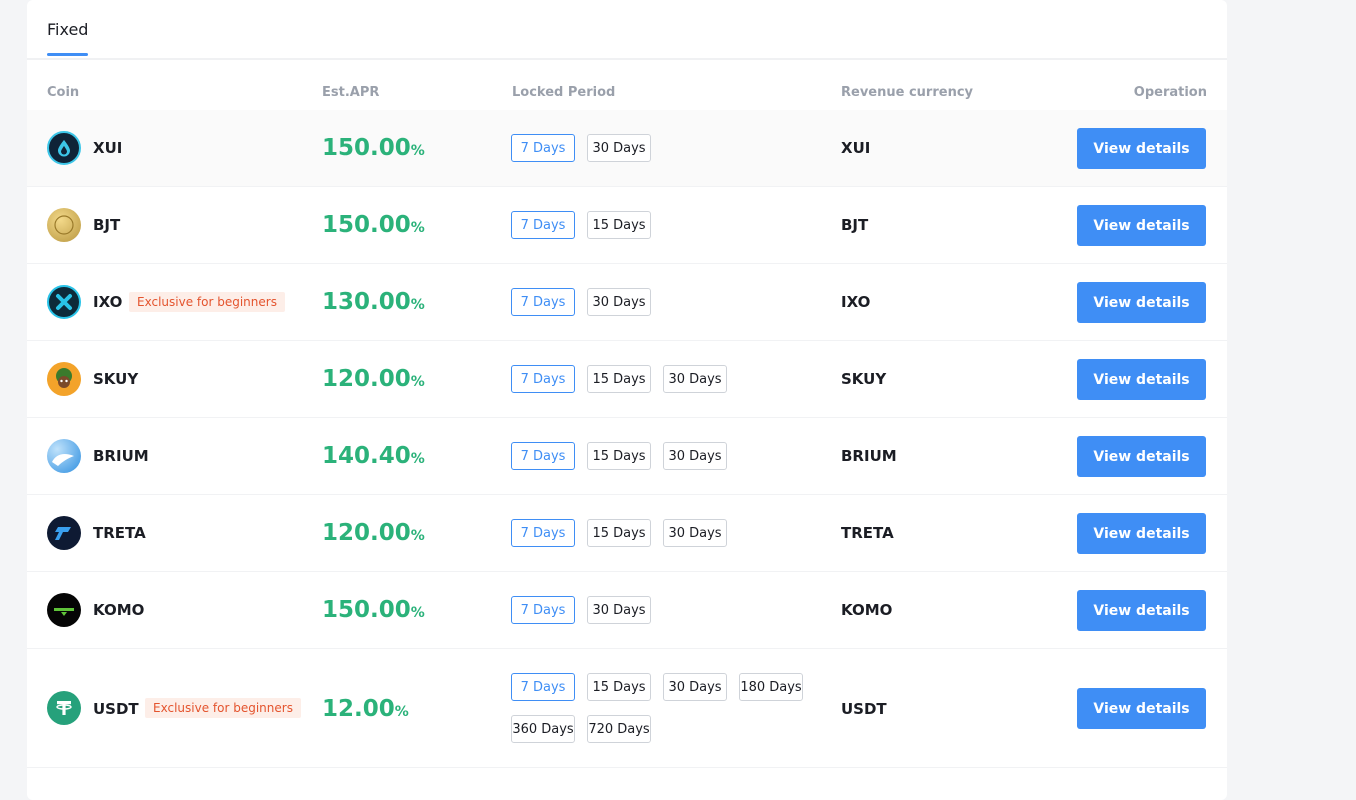 Image resolution: width=1356 pixels, height=800 pixels. Describe the element at coordinates (64, 708) in the screenshot. I see `usdt-coin-icon` at that location.